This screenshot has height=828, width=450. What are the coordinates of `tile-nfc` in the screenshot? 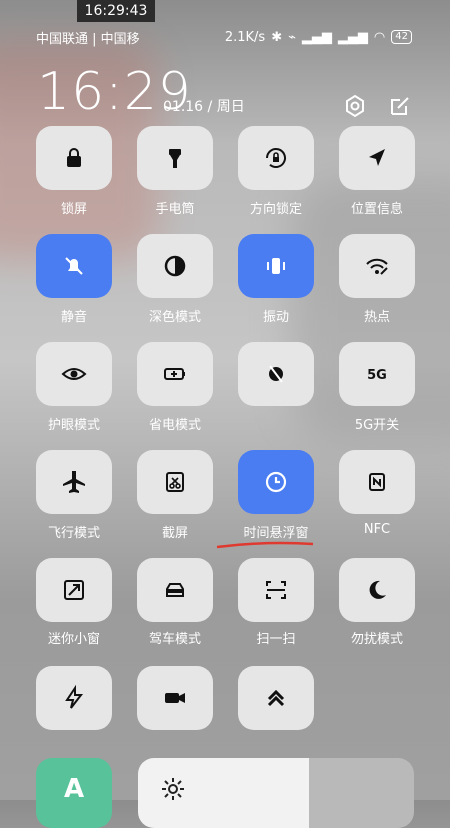 It's located at (377, 482).